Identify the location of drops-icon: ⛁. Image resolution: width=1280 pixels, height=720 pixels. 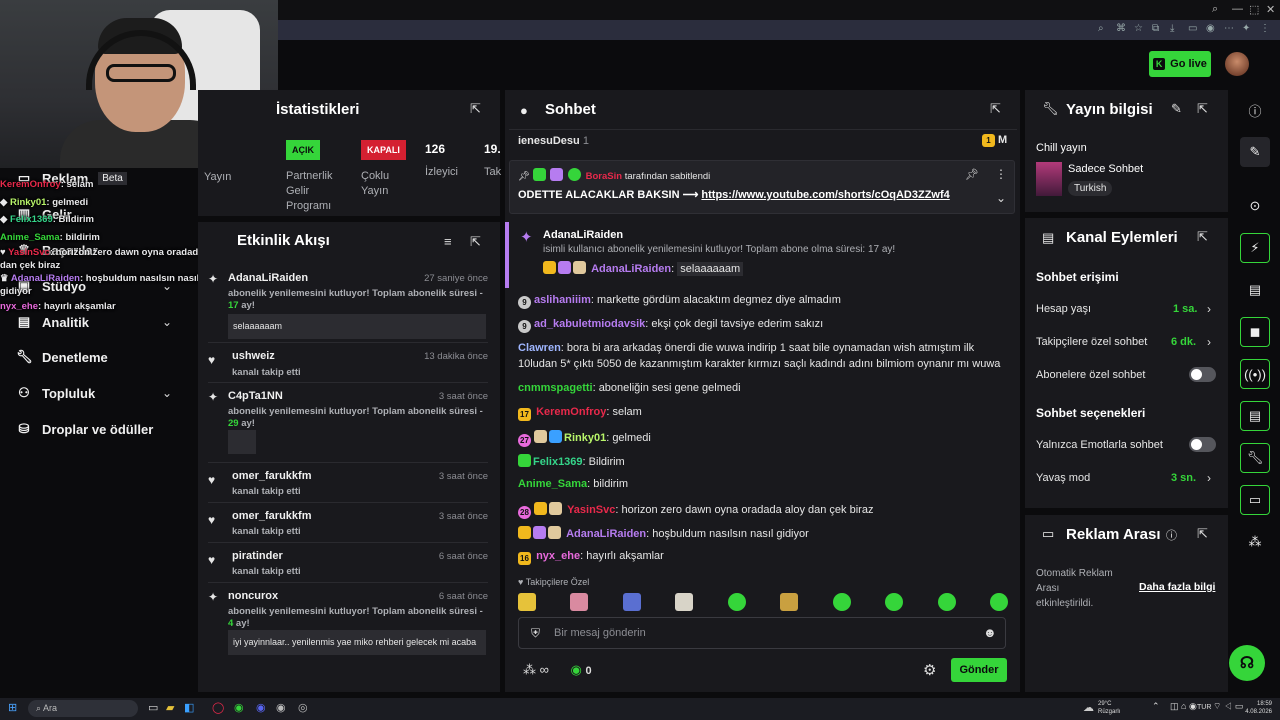
(24, 428).